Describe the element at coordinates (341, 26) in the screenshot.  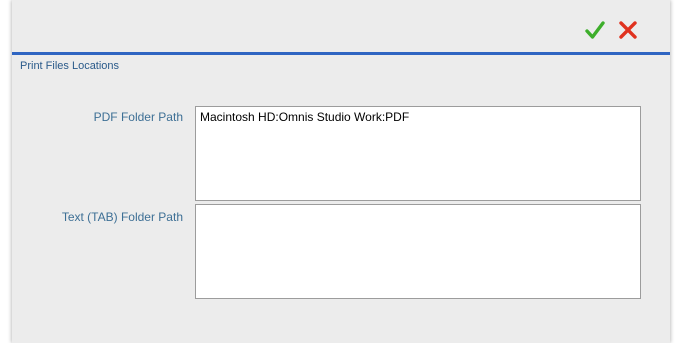
I see `toolbar` at that location.